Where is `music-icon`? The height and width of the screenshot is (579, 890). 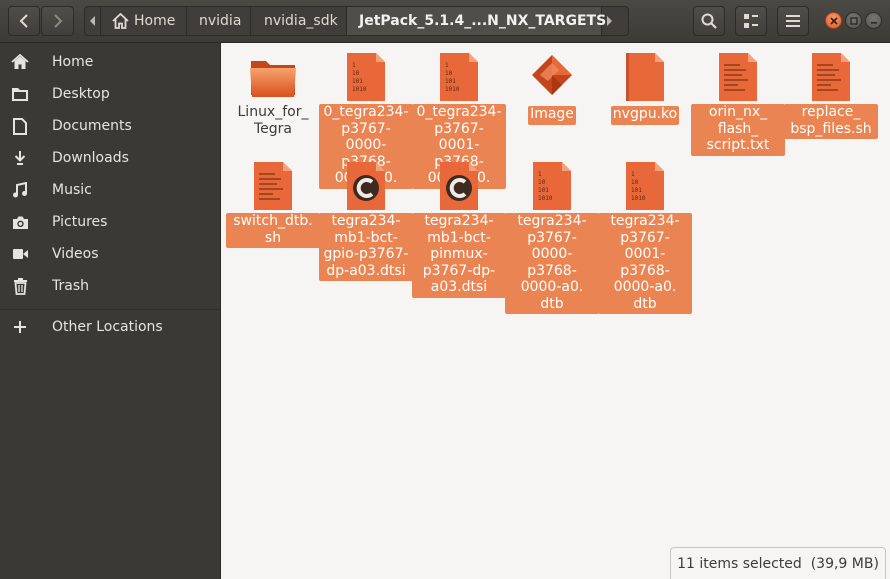
music-icon is located at coordinates (20, 190).